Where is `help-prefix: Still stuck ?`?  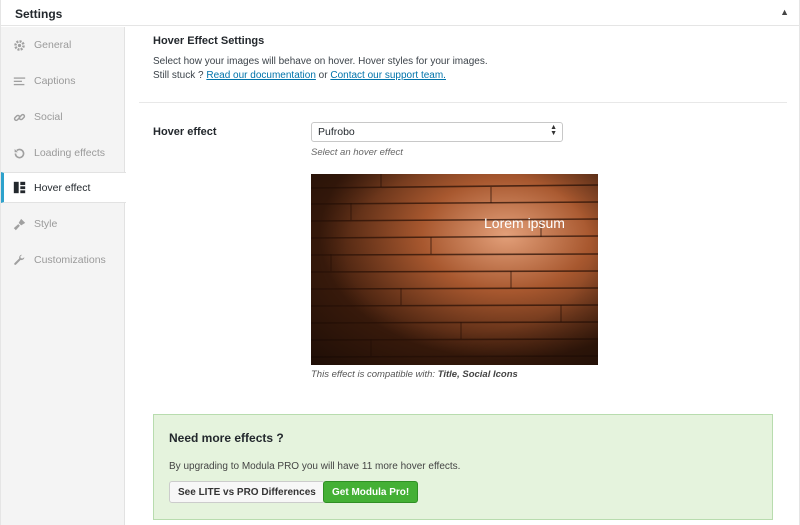 help-prefix: Still stuck ? is located at coordinates (180, 75).